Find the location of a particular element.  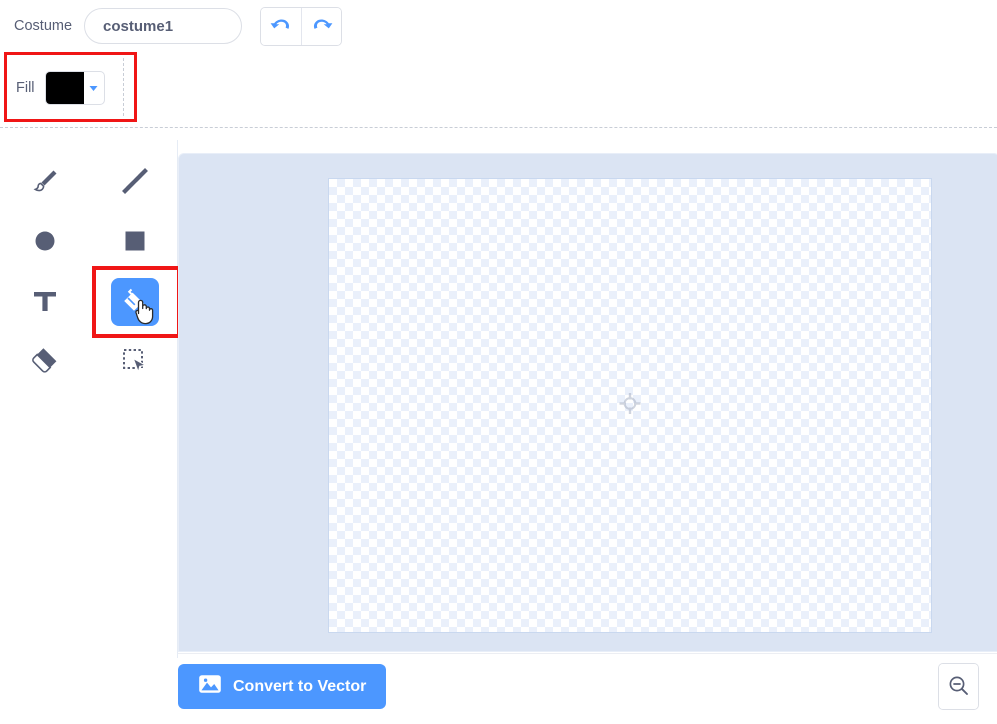

costume-row: Costume is located at coordinates (498, 26).